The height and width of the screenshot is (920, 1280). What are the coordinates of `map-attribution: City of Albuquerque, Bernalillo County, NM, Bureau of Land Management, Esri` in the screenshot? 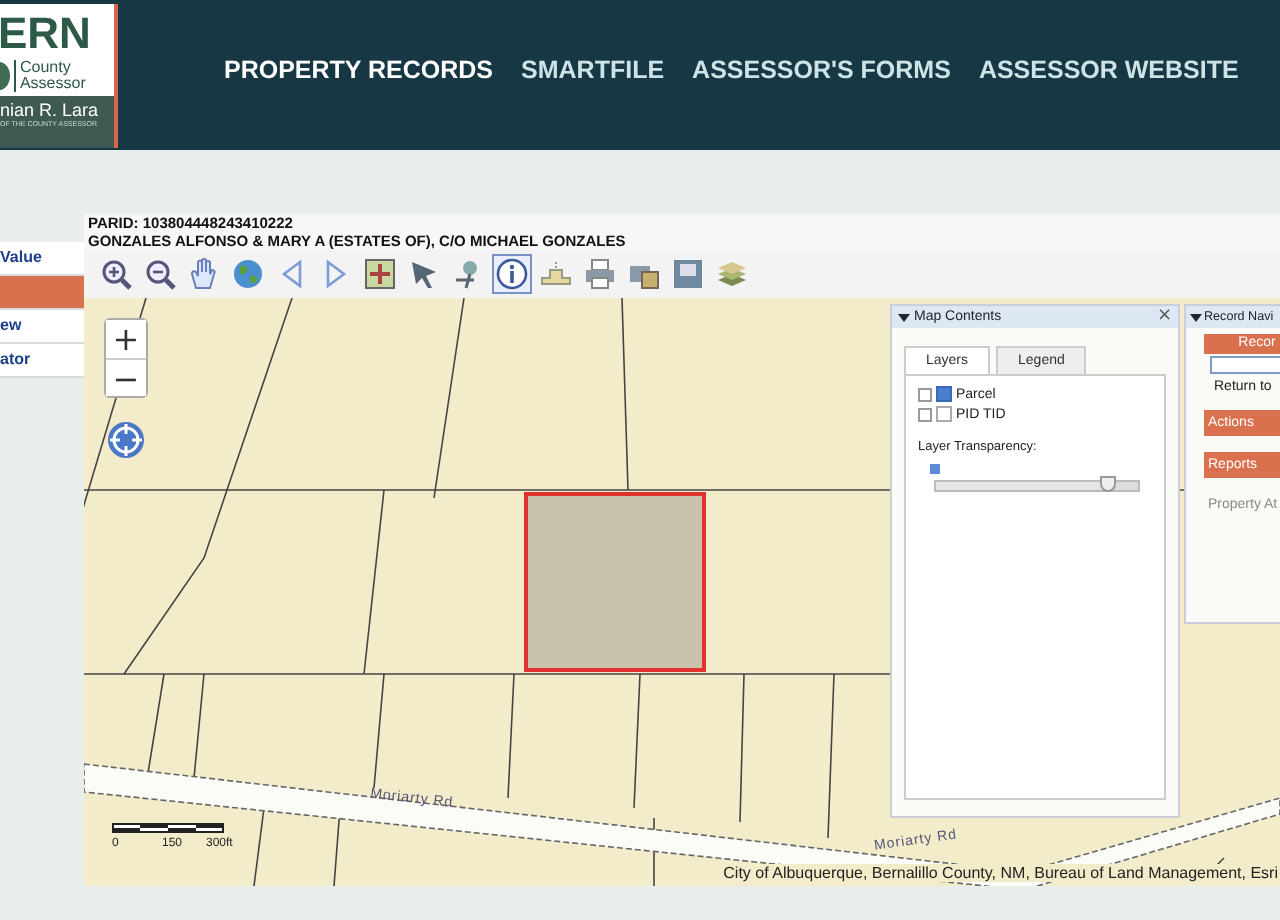 It's located at (1000, 873).